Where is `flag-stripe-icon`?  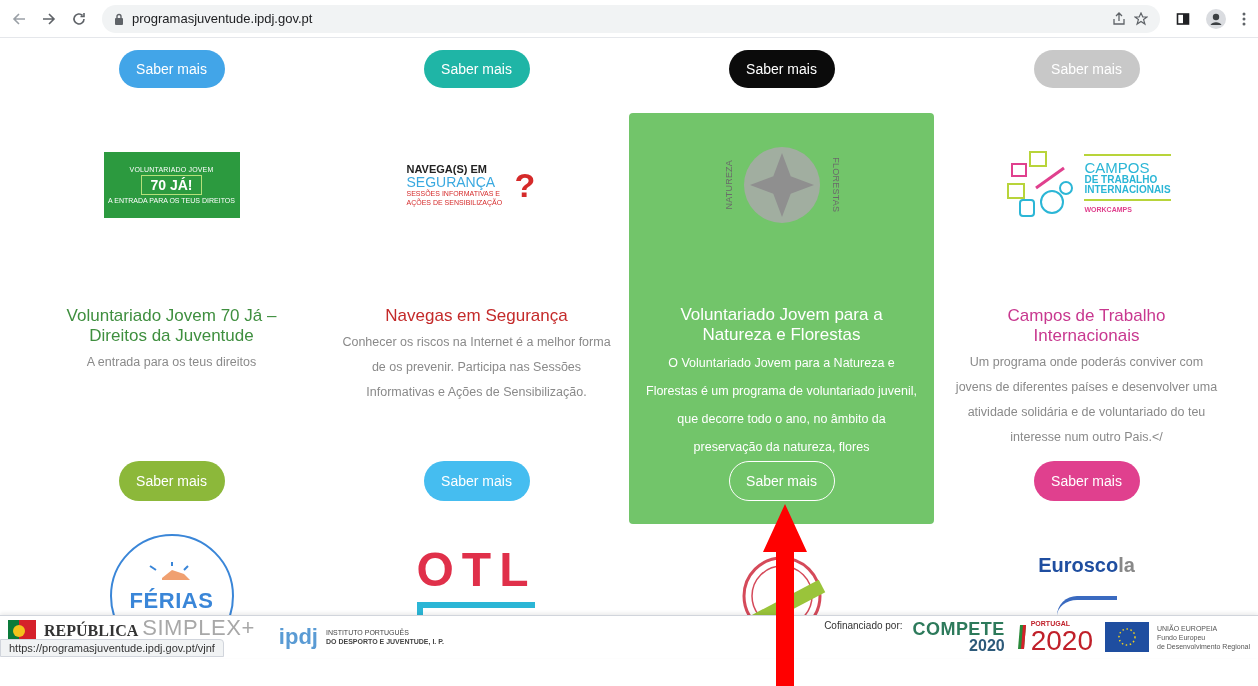
flag-stripe-icon is located at coordinates (1021, 637).